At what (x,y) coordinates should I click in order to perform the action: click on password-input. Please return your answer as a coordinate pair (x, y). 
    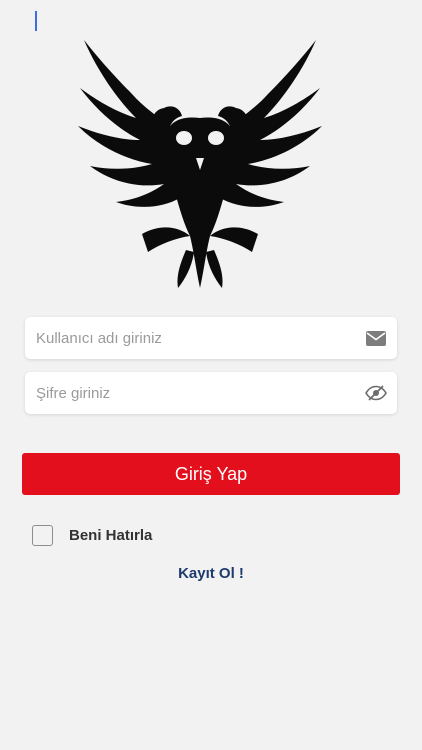
    Looking at the image, I should click on (195, 393).